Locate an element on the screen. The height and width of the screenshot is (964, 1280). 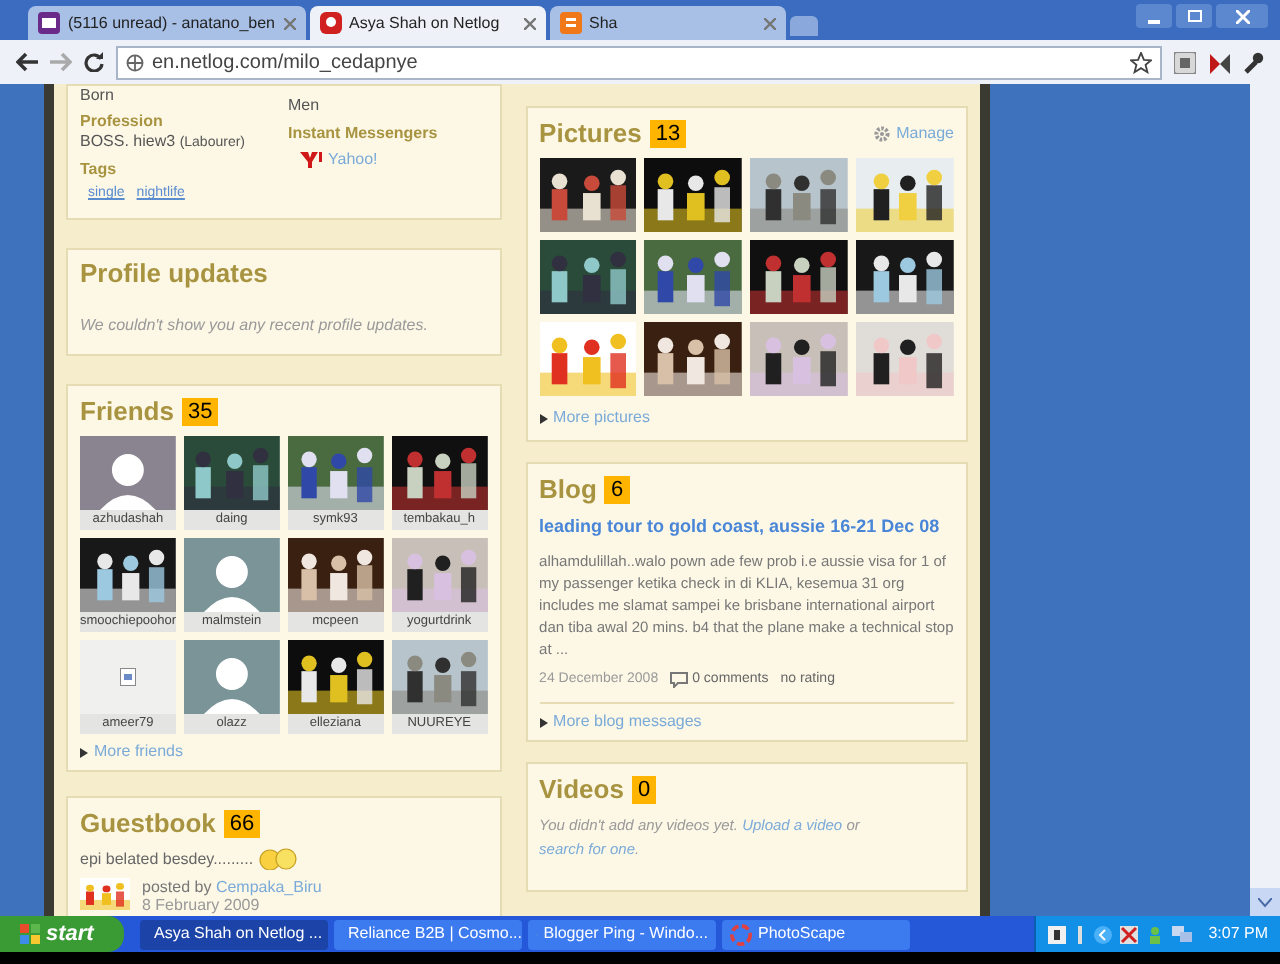
section-title: Videos is located at coordinates (581, 790).